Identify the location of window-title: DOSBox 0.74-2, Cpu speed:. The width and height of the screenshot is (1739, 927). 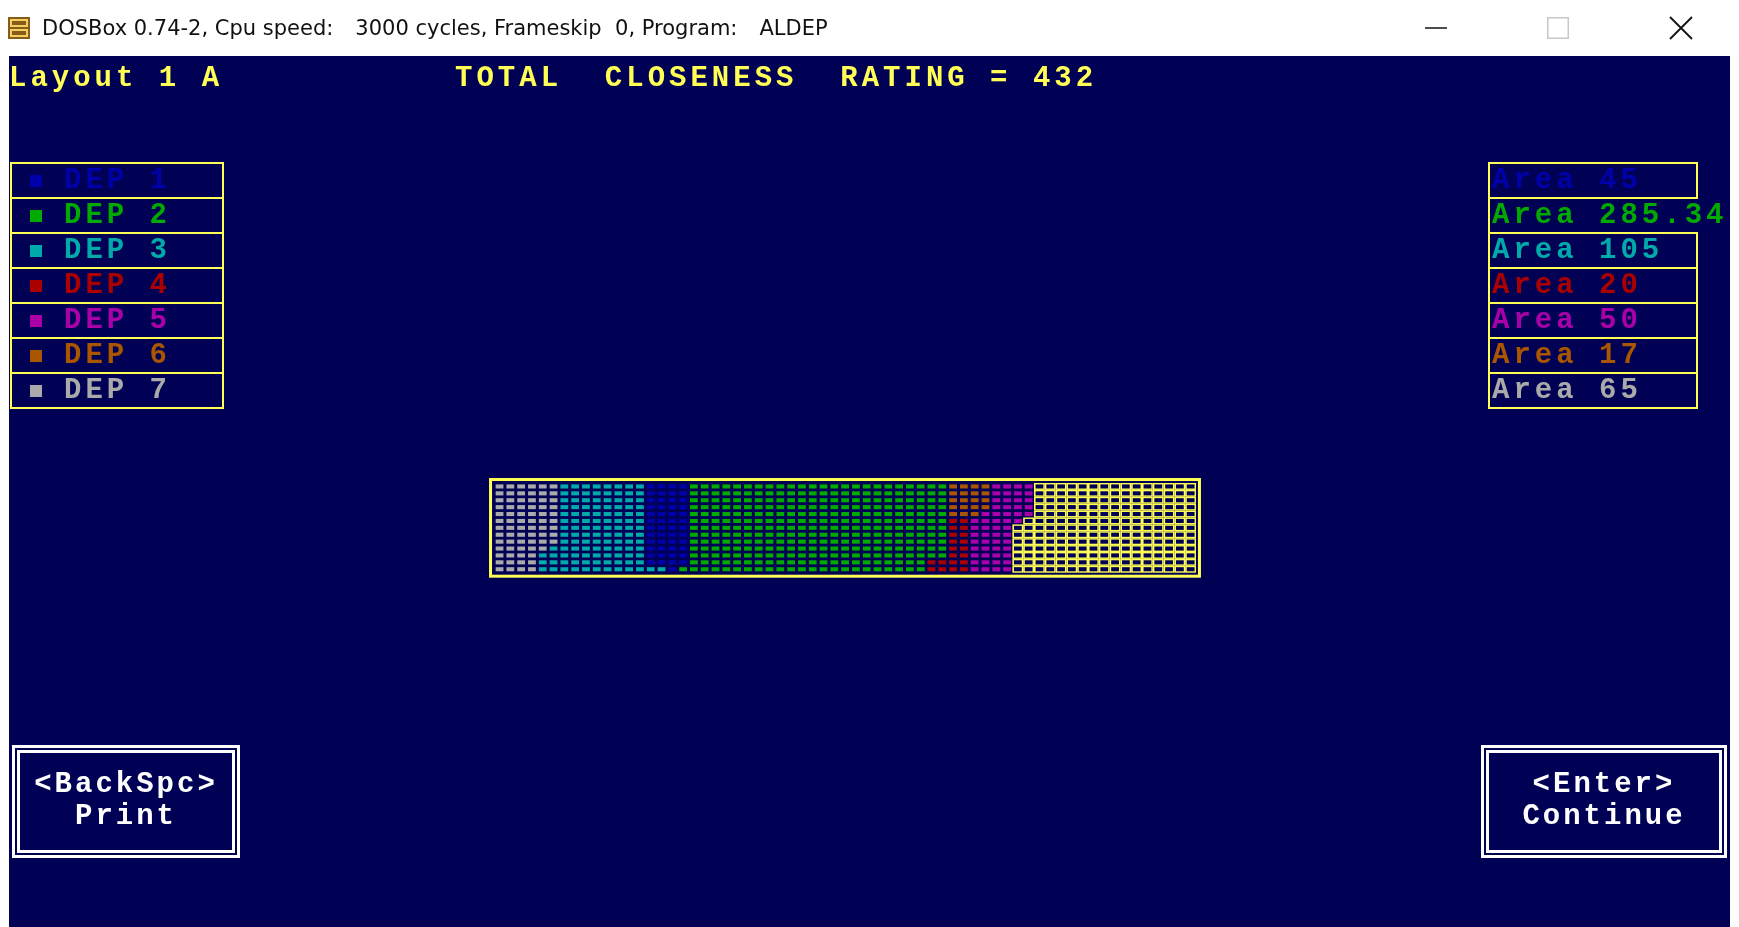
(188, 28).